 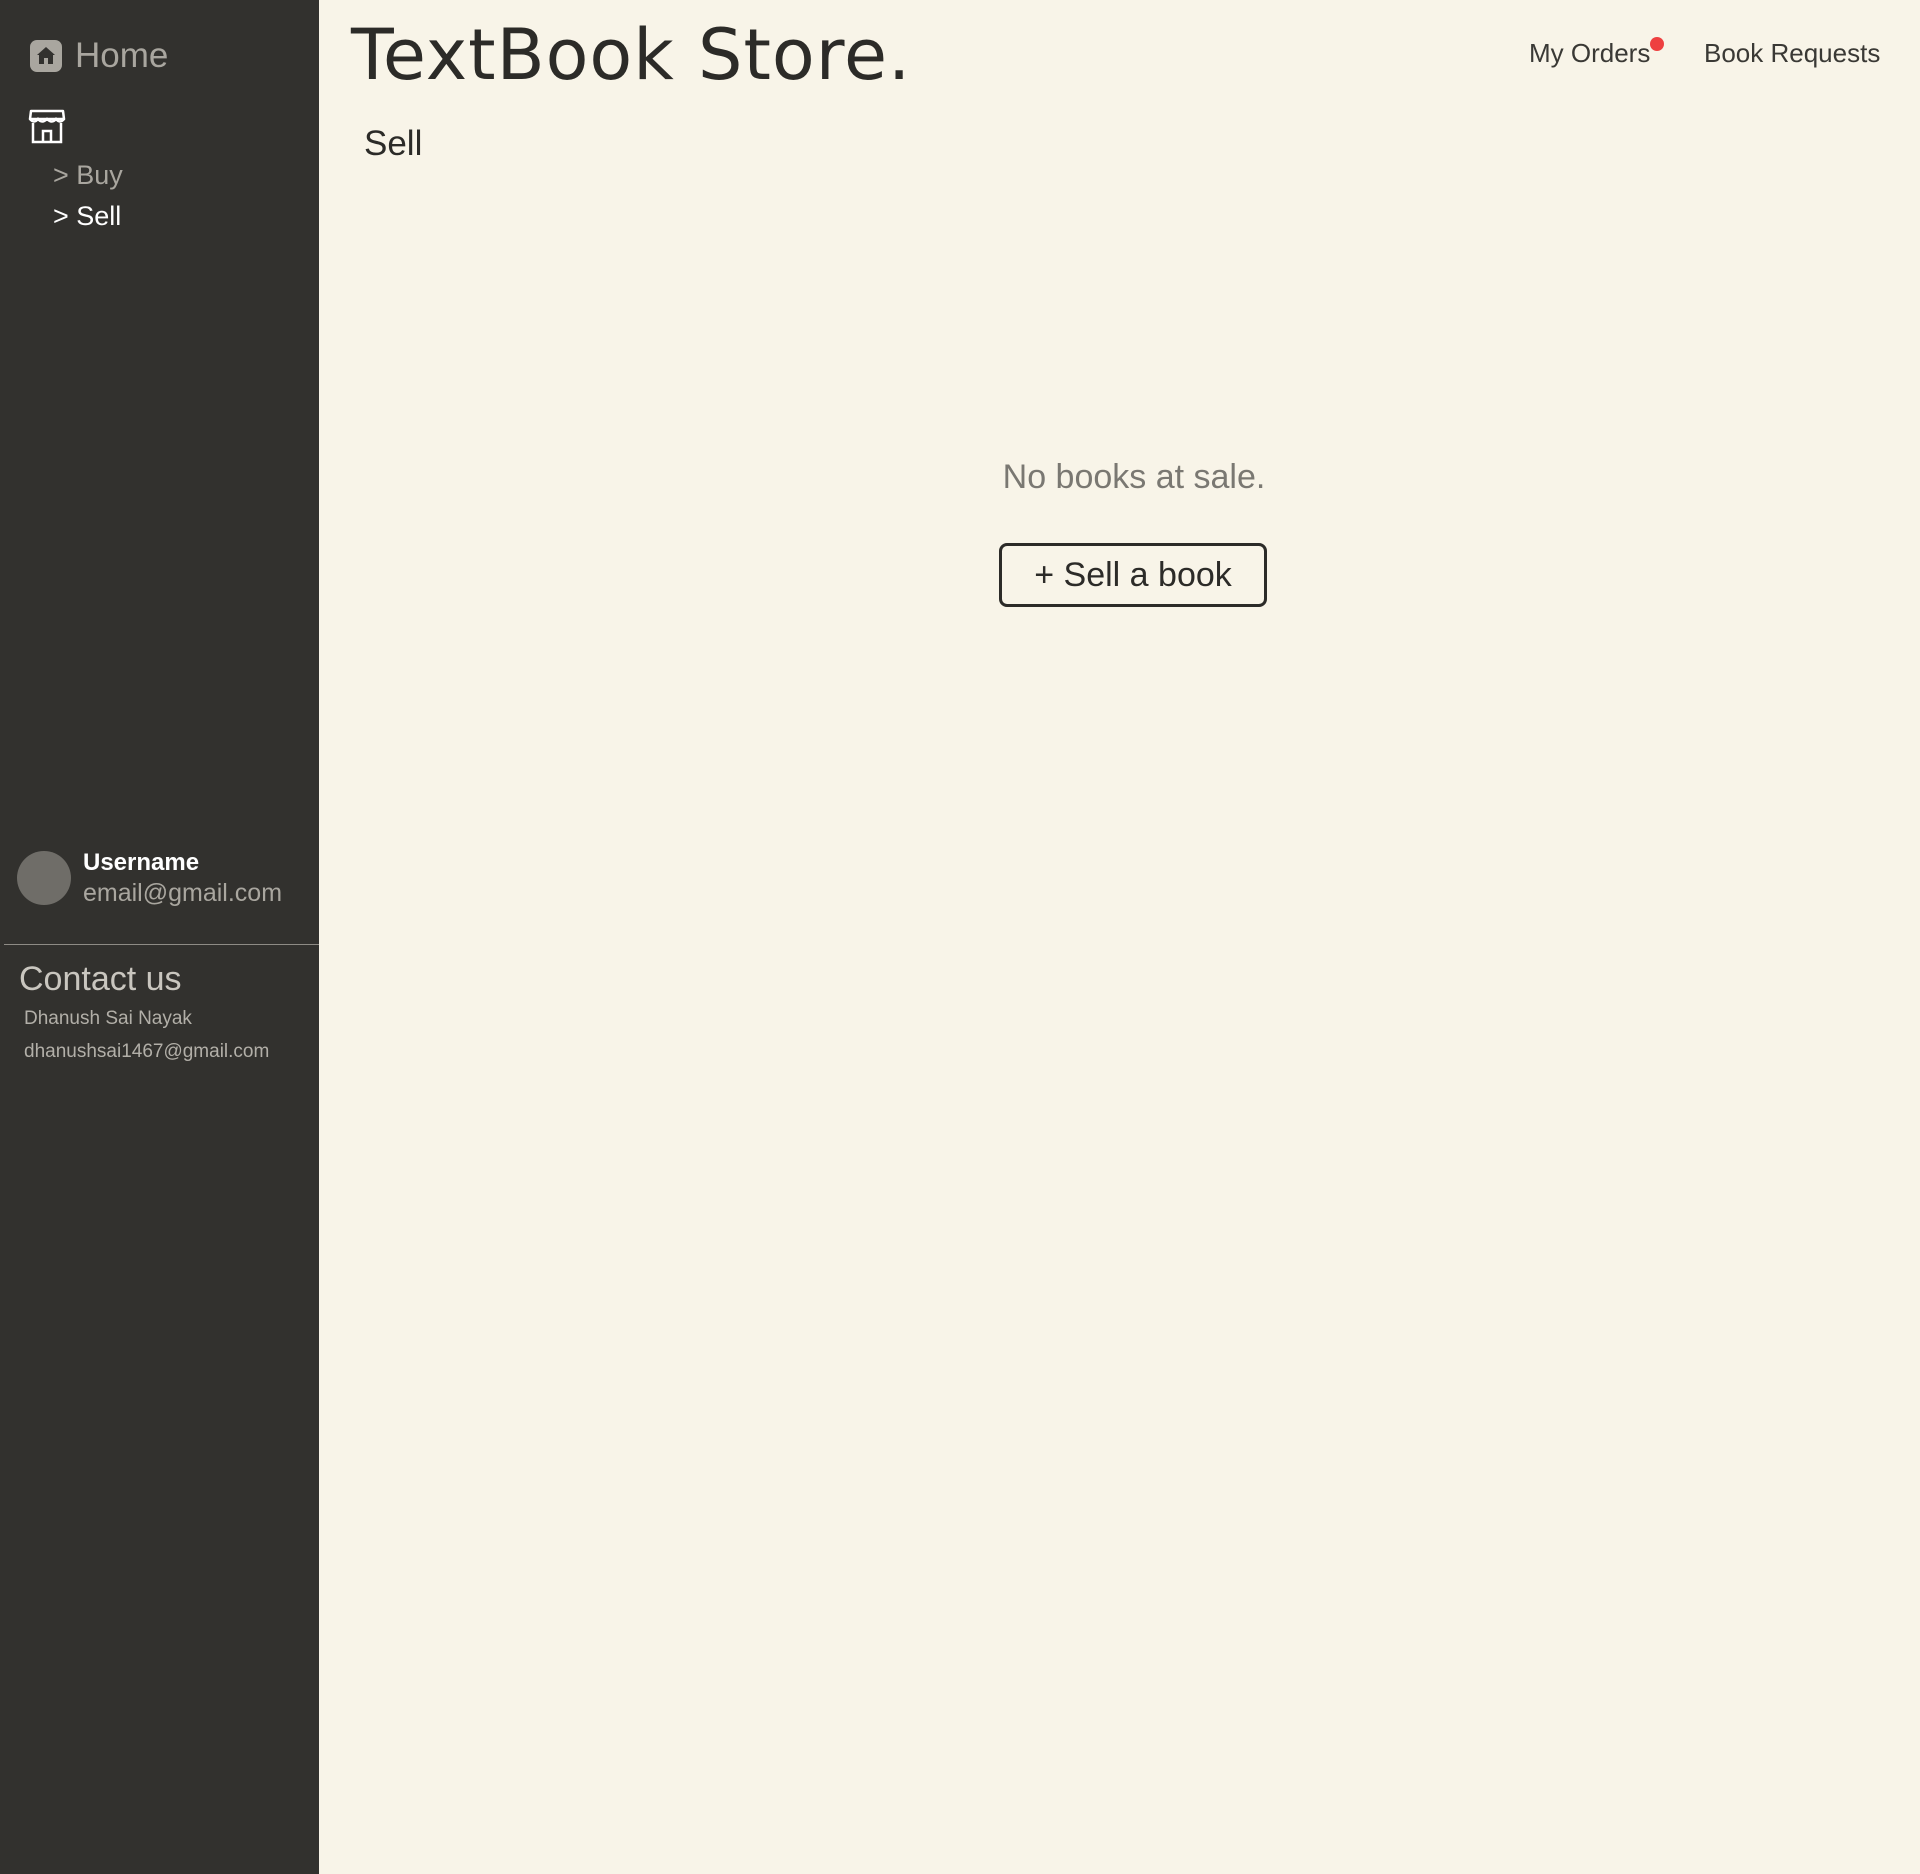 What do you see at coordinates (46, 56) in the screenshot?
I see `home-icon` at bounding box center [46, 56].